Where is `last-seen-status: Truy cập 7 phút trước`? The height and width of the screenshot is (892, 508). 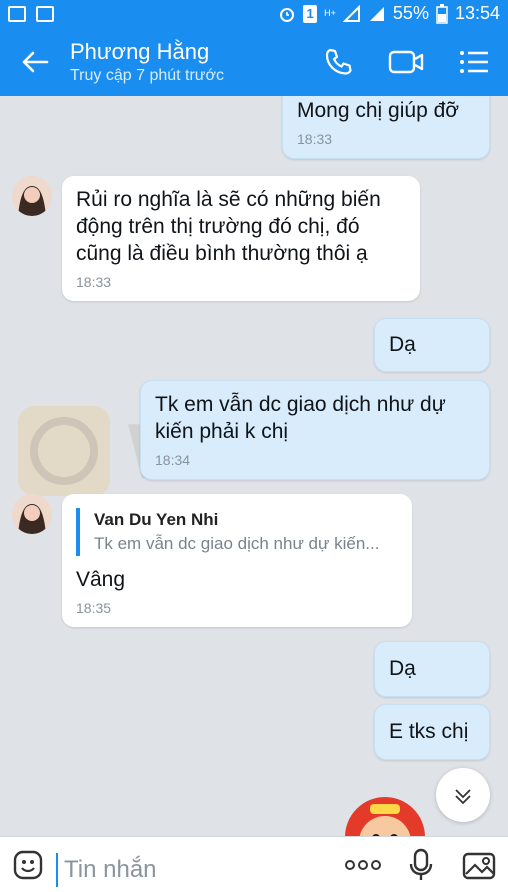 last-seen-status: Truy cập 7 phút trước is located at coordinates (147, 75).